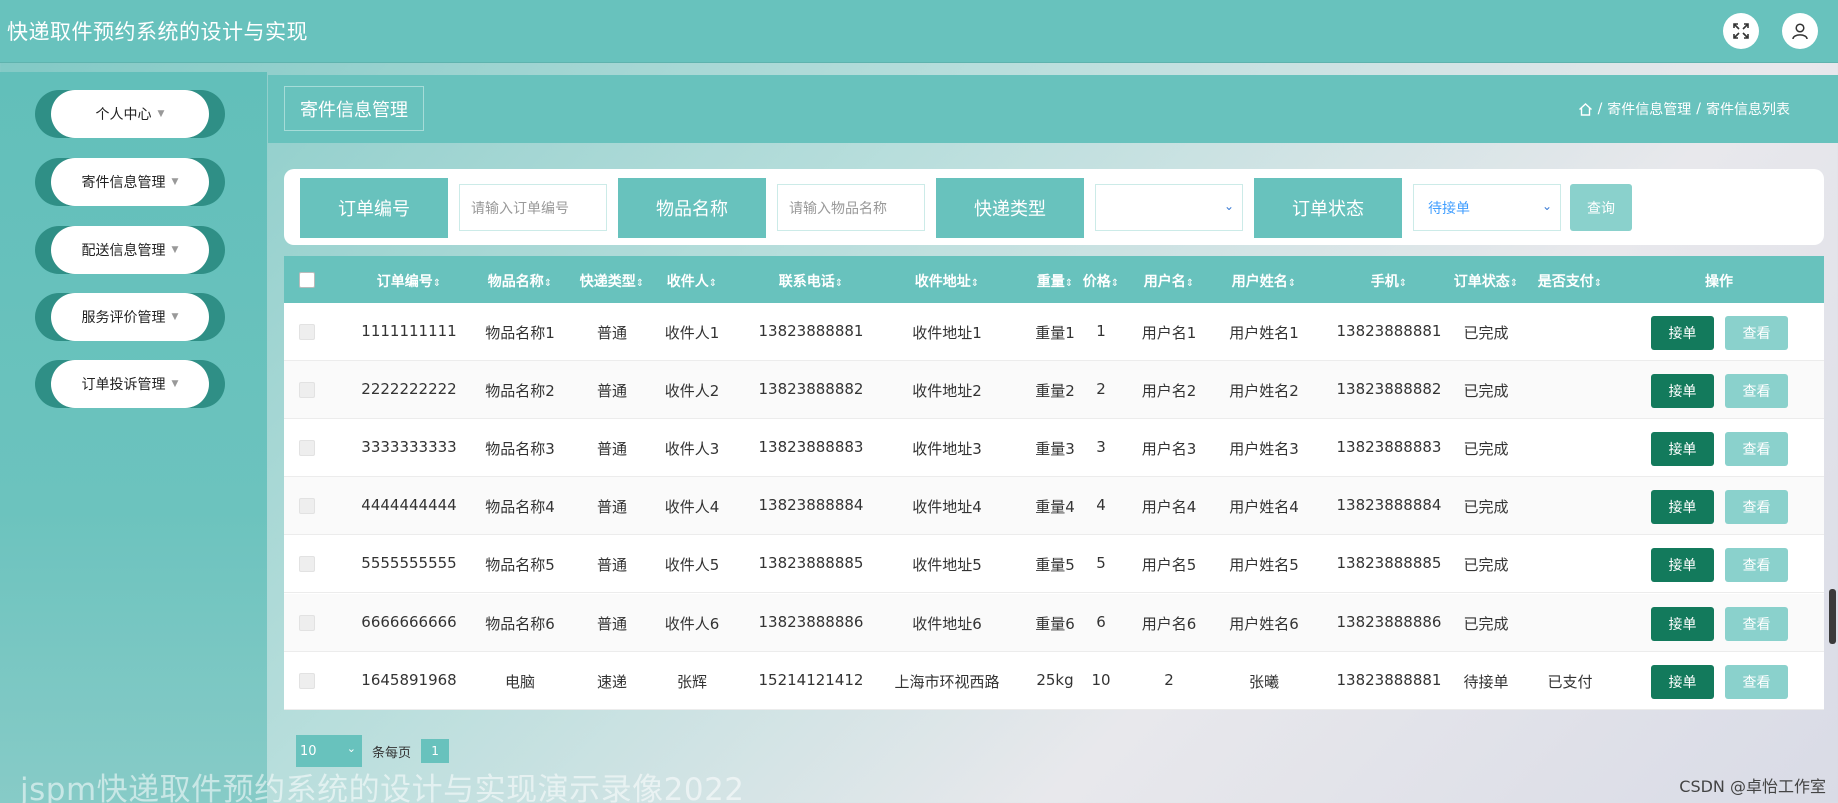 This screenshot has width=1838, height=803. Describe the element at coordinates (1601, 207) in the screenshot. I see `query-button: 查询` at that location.